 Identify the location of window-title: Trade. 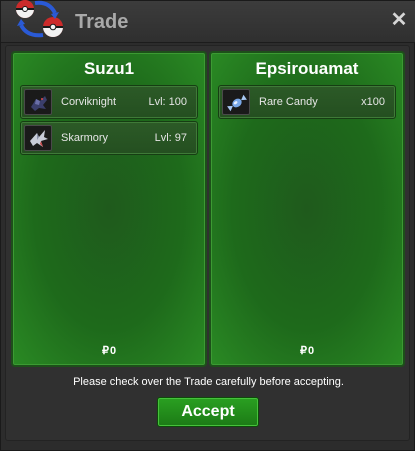
(102, 22).